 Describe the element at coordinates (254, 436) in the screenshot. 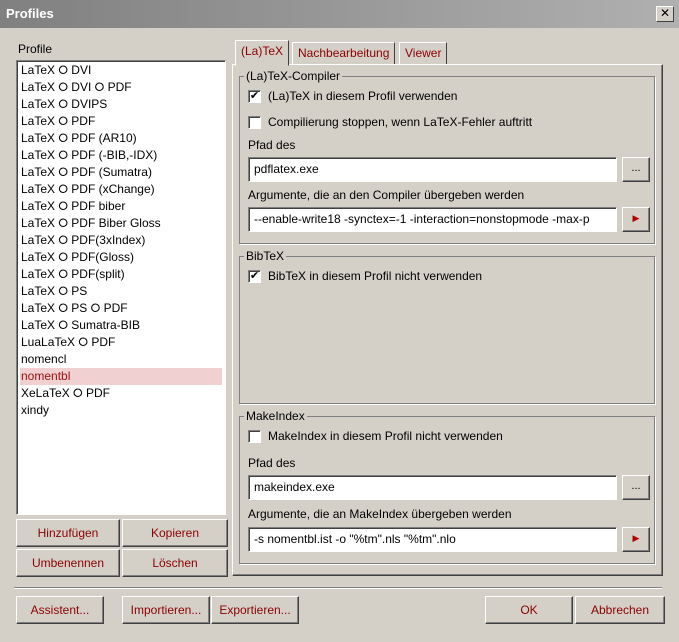

I see `makeindex-notuse-checkbox` at that location.